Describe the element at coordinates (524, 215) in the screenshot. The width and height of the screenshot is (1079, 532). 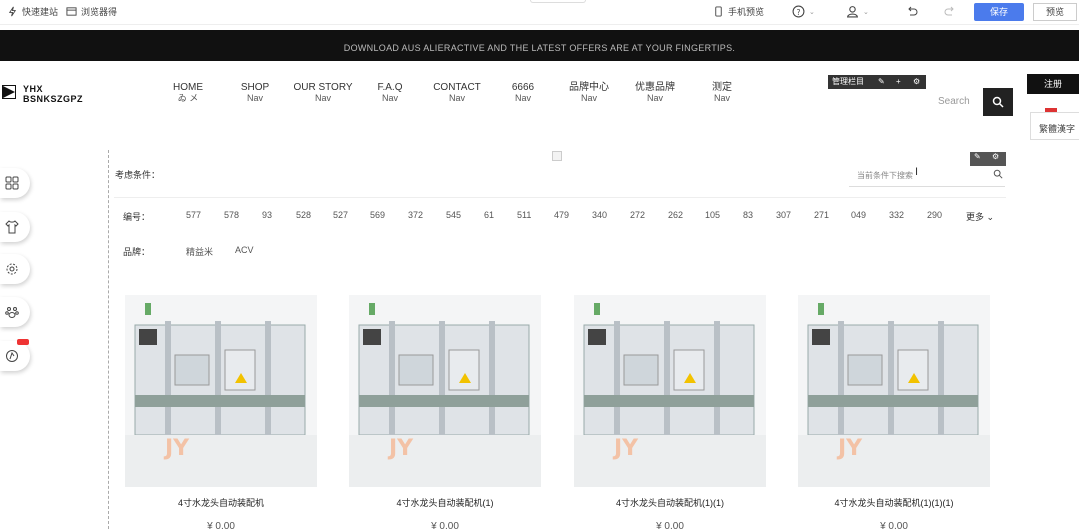
I see `code-option: 511` at that location.